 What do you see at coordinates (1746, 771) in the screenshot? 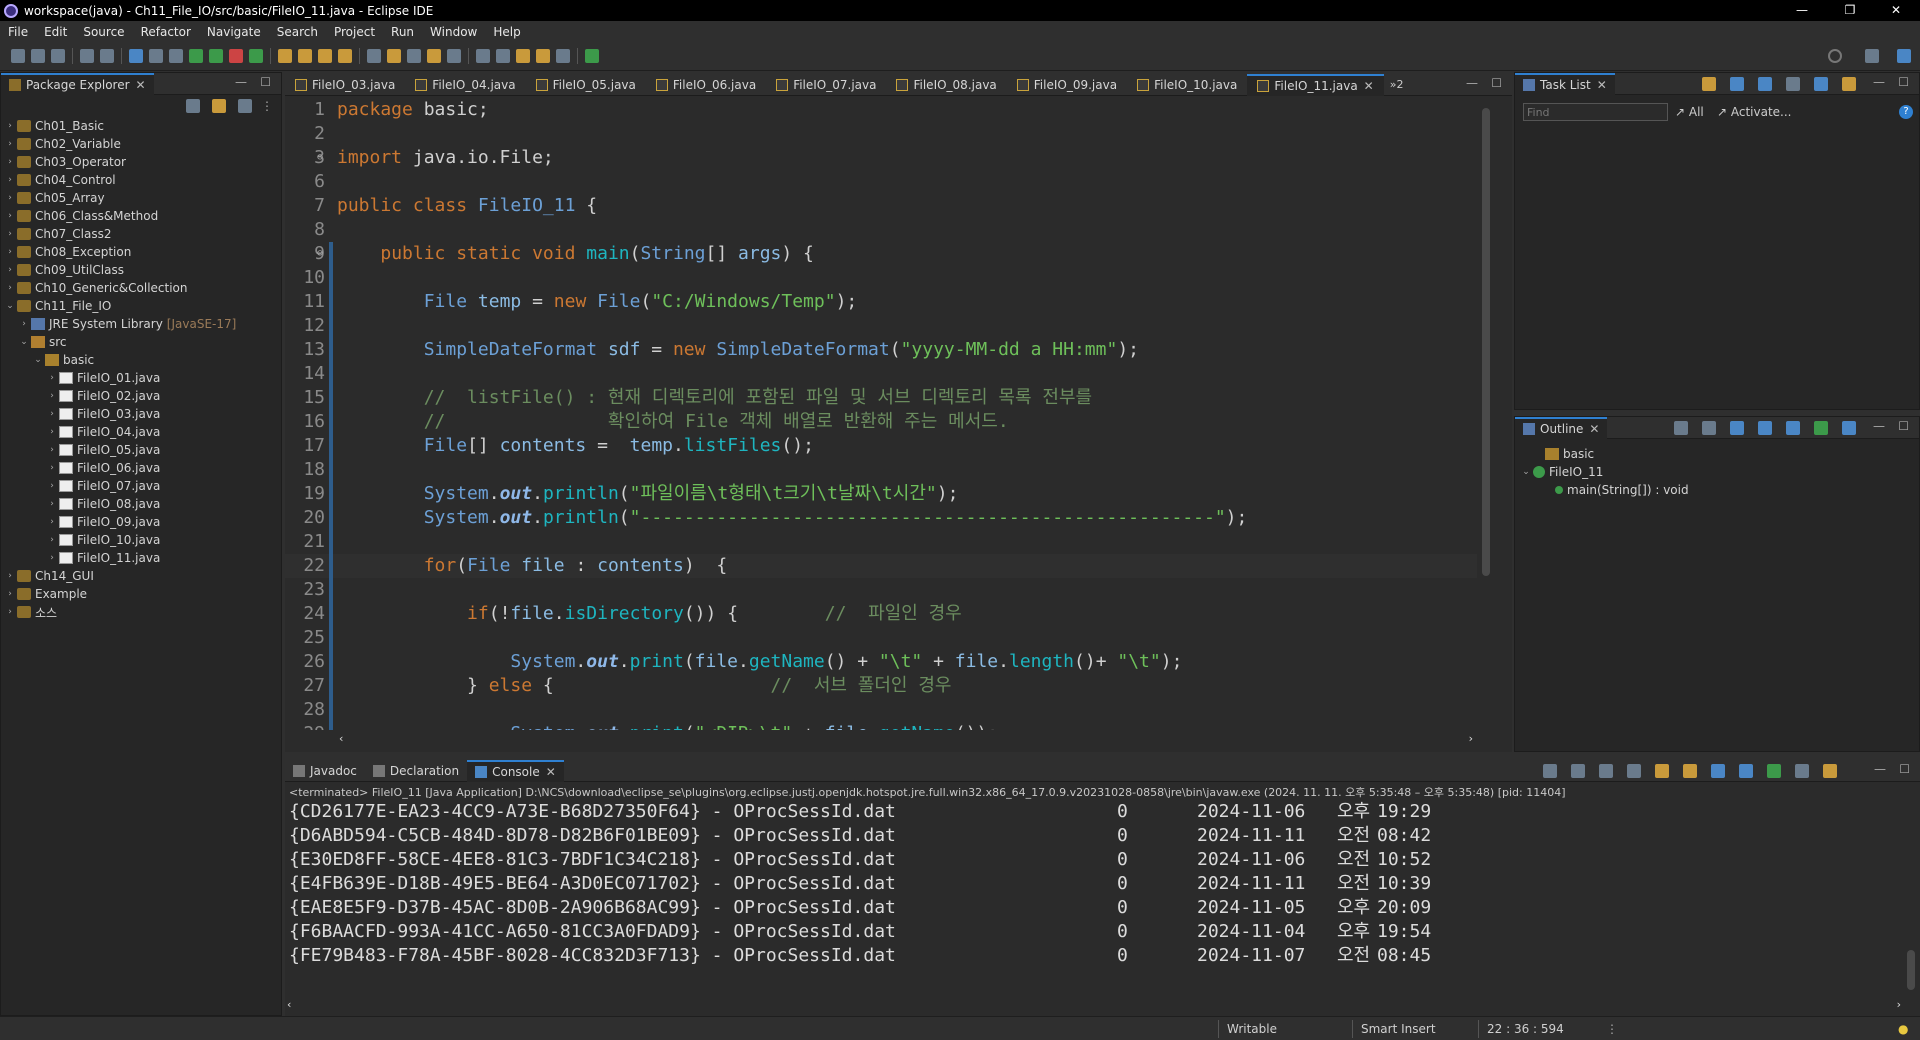
I see `show-on-error-icon` at bounding box center [1746, 771].